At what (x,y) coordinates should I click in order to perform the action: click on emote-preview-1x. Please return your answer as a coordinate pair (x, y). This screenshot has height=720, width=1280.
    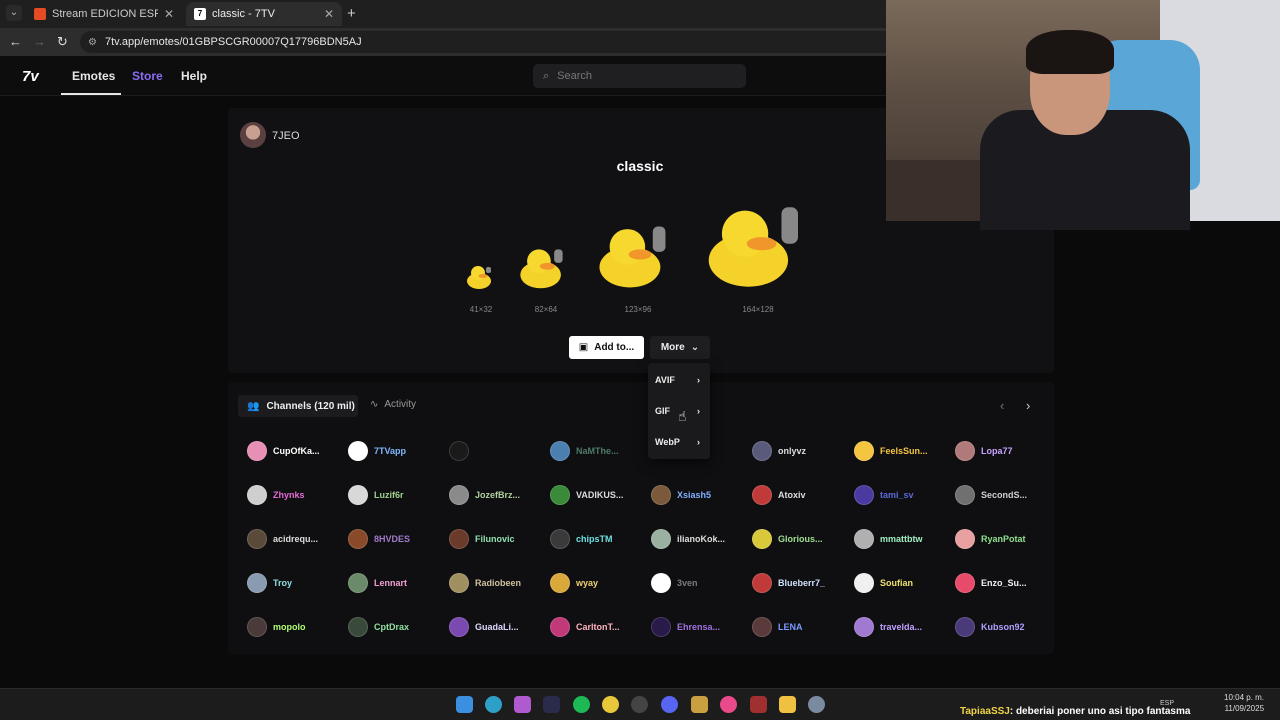
    Looking at the image, I should click on (481, 277).